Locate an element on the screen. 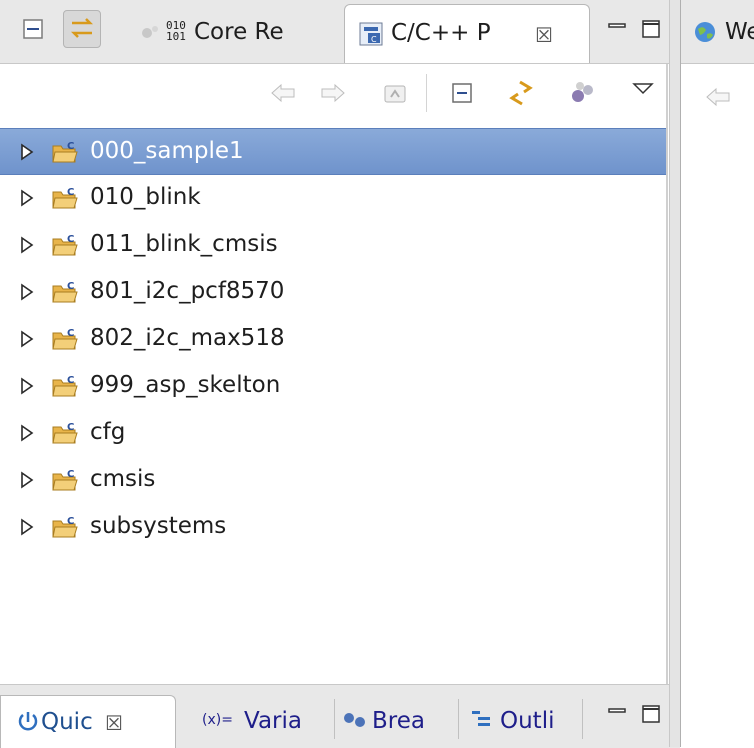 The height and width of the screenshot is (748, 754). tree-item: C 801_i2c_pcf8570 is located at coordinates (333, 292).